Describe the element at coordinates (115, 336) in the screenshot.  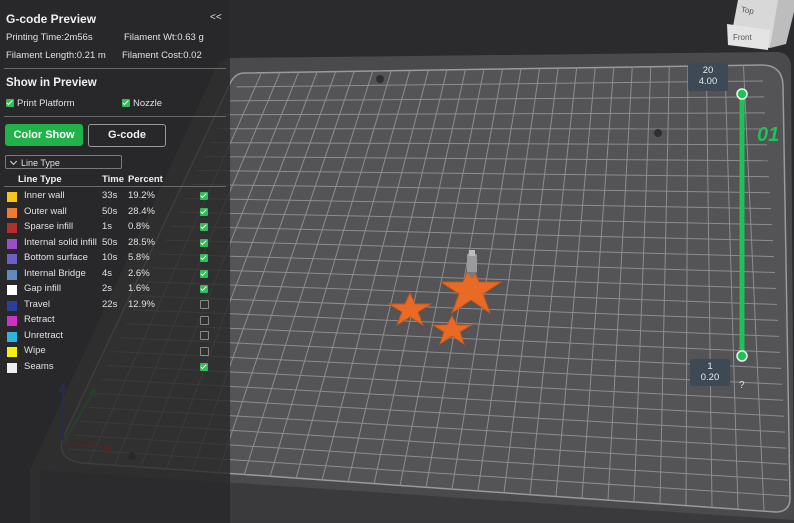
I see `table-row: Unretract` at that location.